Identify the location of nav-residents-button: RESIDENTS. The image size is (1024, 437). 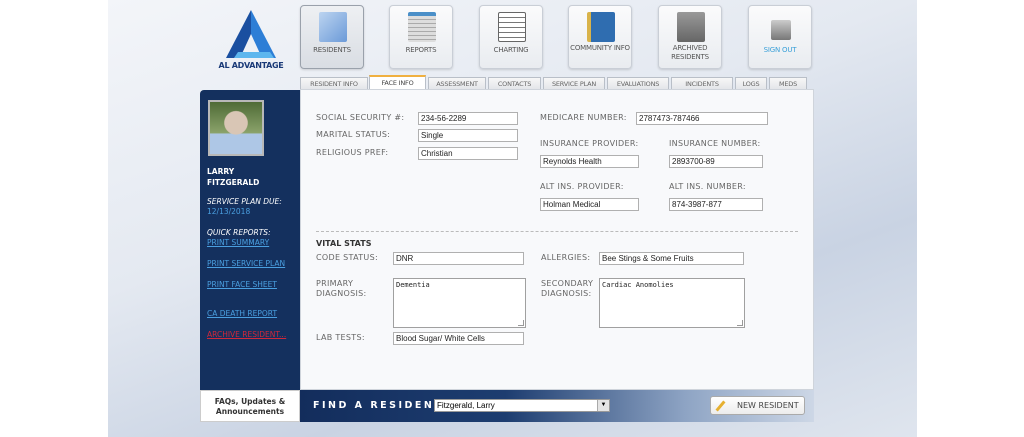
(332, 37).